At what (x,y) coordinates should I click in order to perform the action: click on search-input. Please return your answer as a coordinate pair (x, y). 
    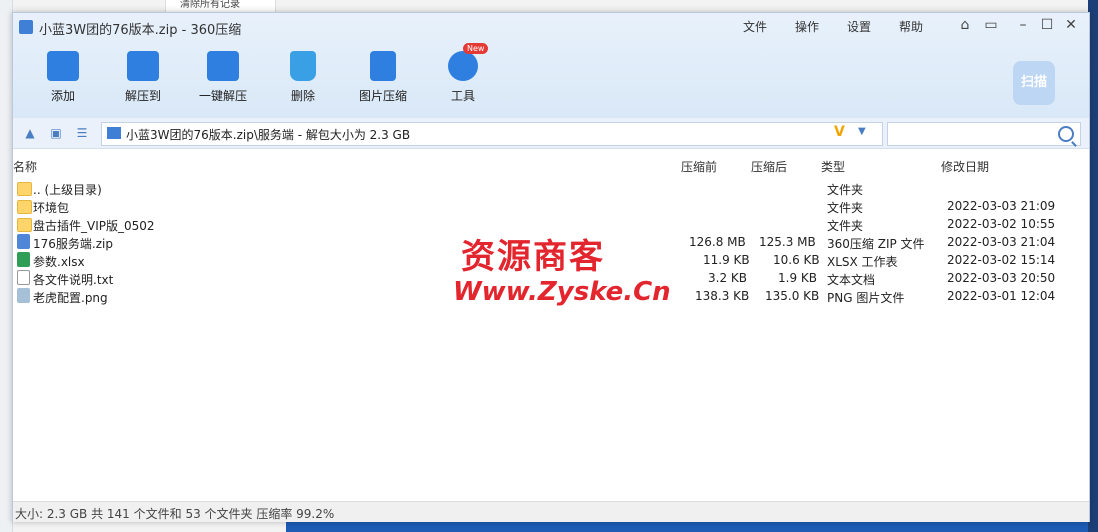
    Looking at the image, I should click on (984, 134).